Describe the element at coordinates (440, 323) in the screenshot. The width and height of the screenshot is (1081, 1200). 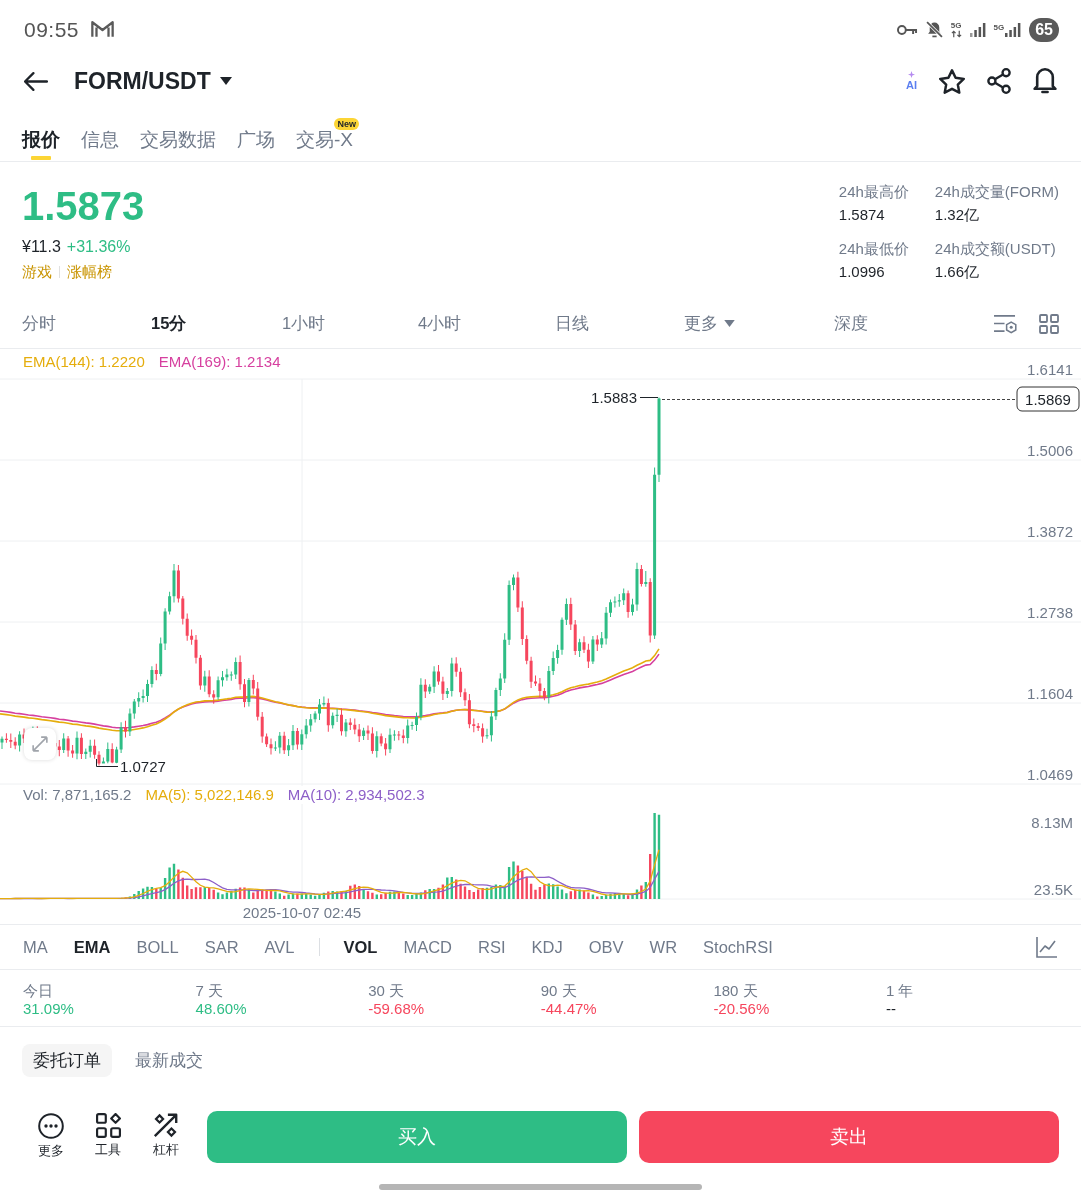
I see `timeframe-tab: 4小时` at that location.